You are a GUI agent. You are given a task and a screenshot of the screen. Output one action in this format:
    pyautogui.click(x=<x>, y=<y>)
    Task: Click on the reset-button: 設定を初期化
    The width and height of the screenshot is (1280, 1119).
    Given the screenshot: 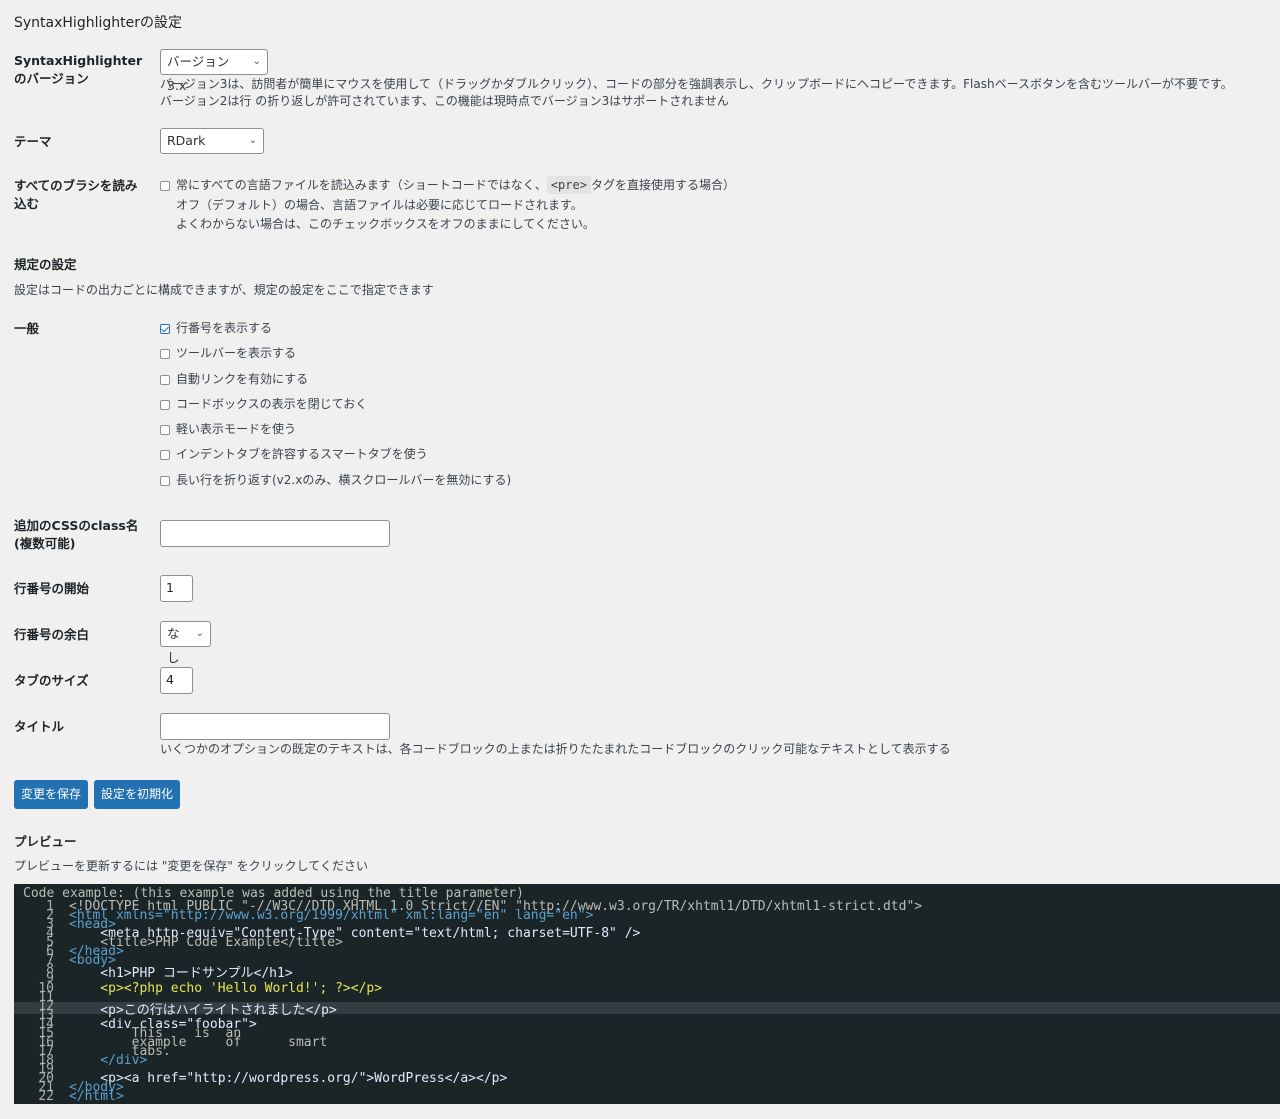 What is the action you would take?
    pyautogui.click(x=137, y=794)
    